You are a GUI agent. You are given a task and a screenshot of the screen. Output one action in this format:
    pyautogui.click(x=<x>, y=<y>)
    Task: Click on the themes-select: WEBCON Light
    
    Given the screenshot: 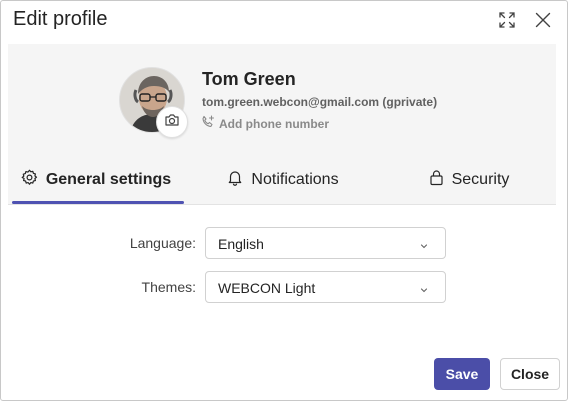 What is the action you would take?
    pyautogui.click(x=325, y=287)
    